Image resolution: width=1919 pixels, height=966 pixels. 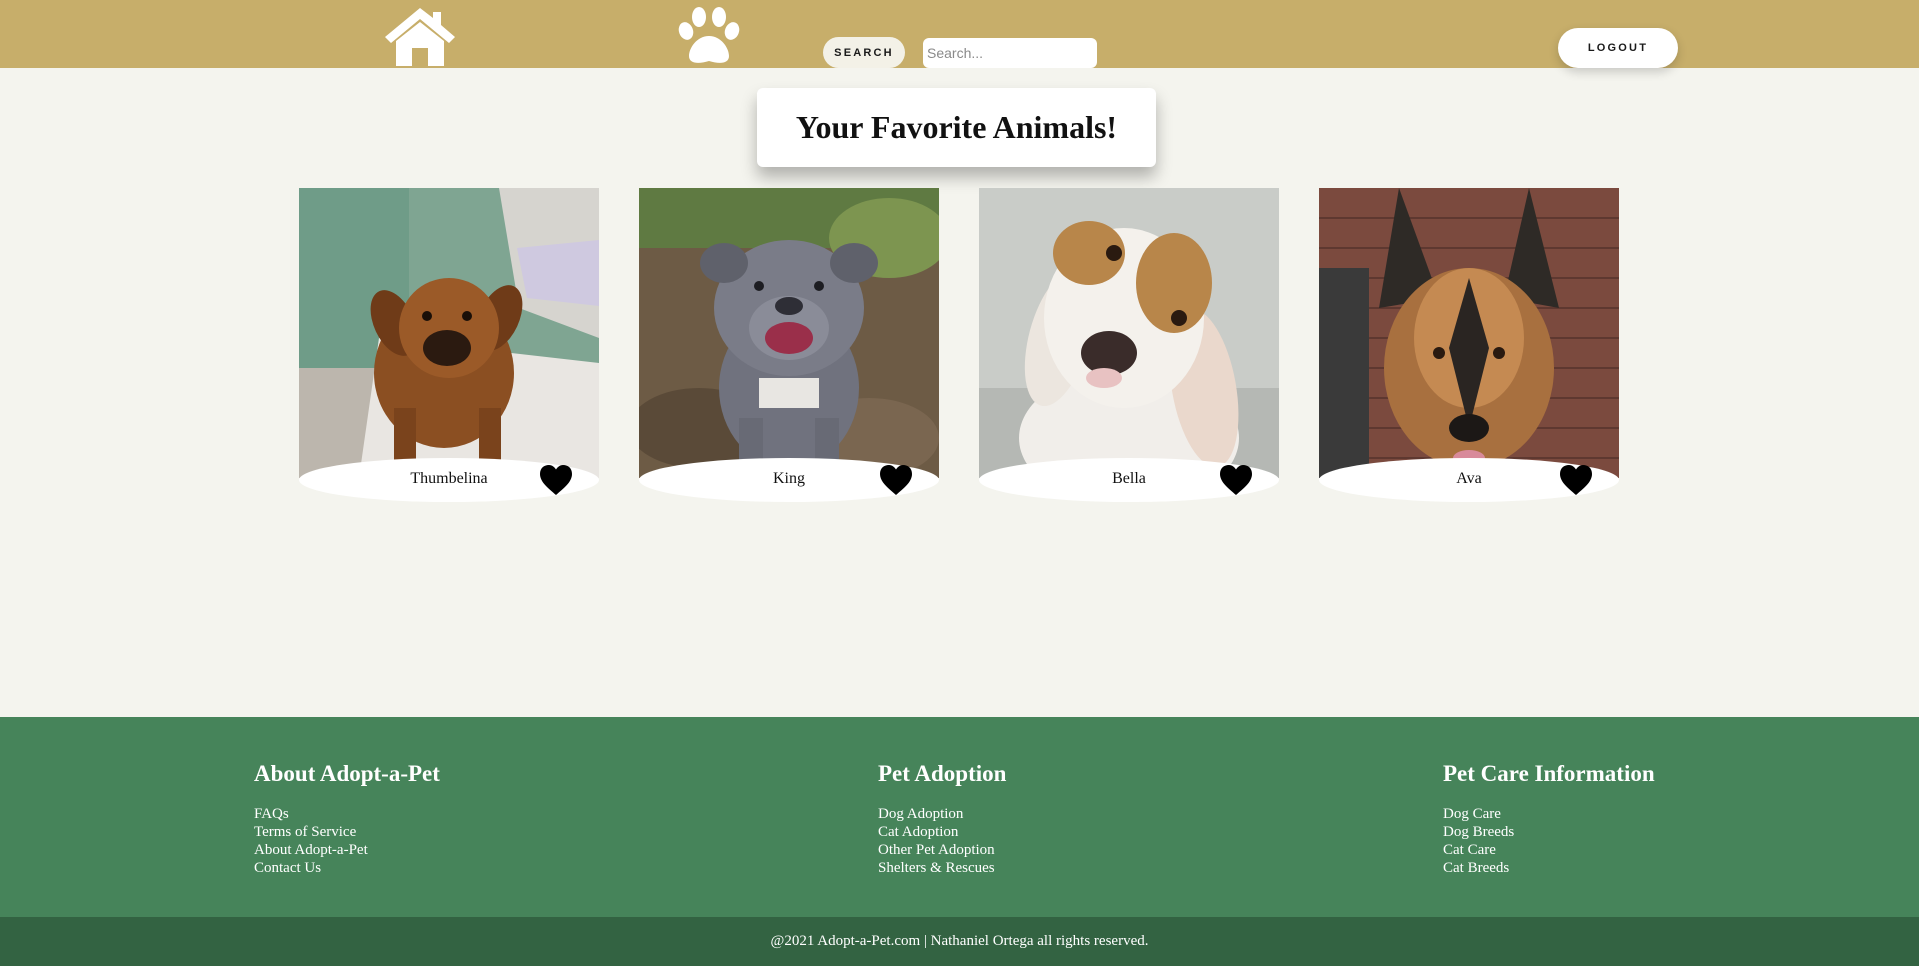 What do you see at coordinates (864, 52) in the screenshot?
I see `search-button: SEARCH` at bounding box center [864, 52].